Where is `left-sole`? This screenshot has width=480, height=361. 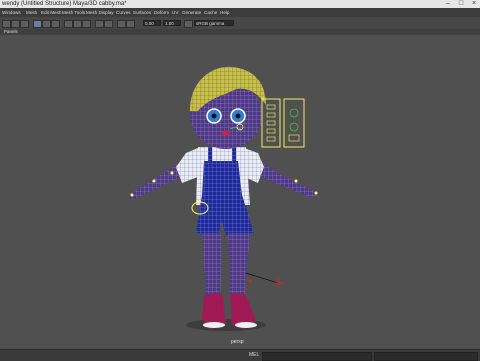 left-sole is located at coordinates (214, 325).